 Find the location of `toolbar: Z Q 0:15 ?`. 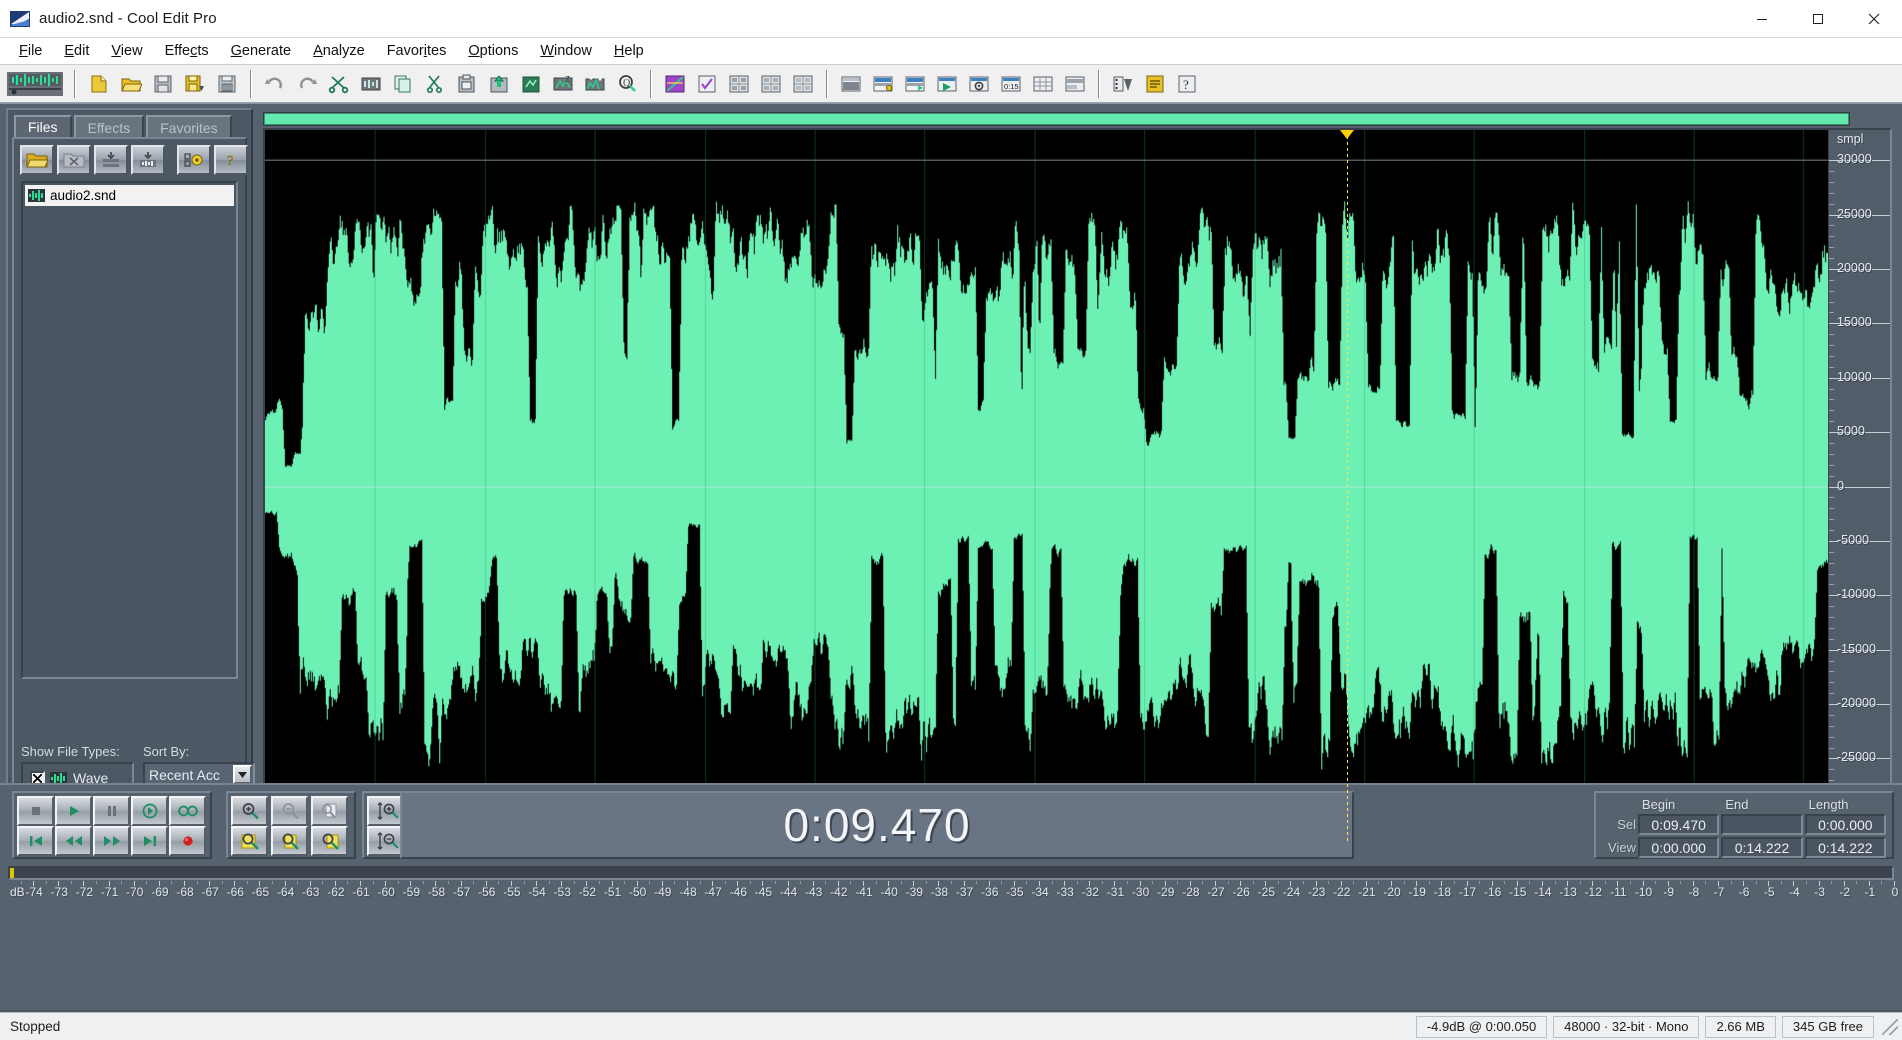

toolbar: Z Q 0:15 ? is located at coordinates (951, 84).